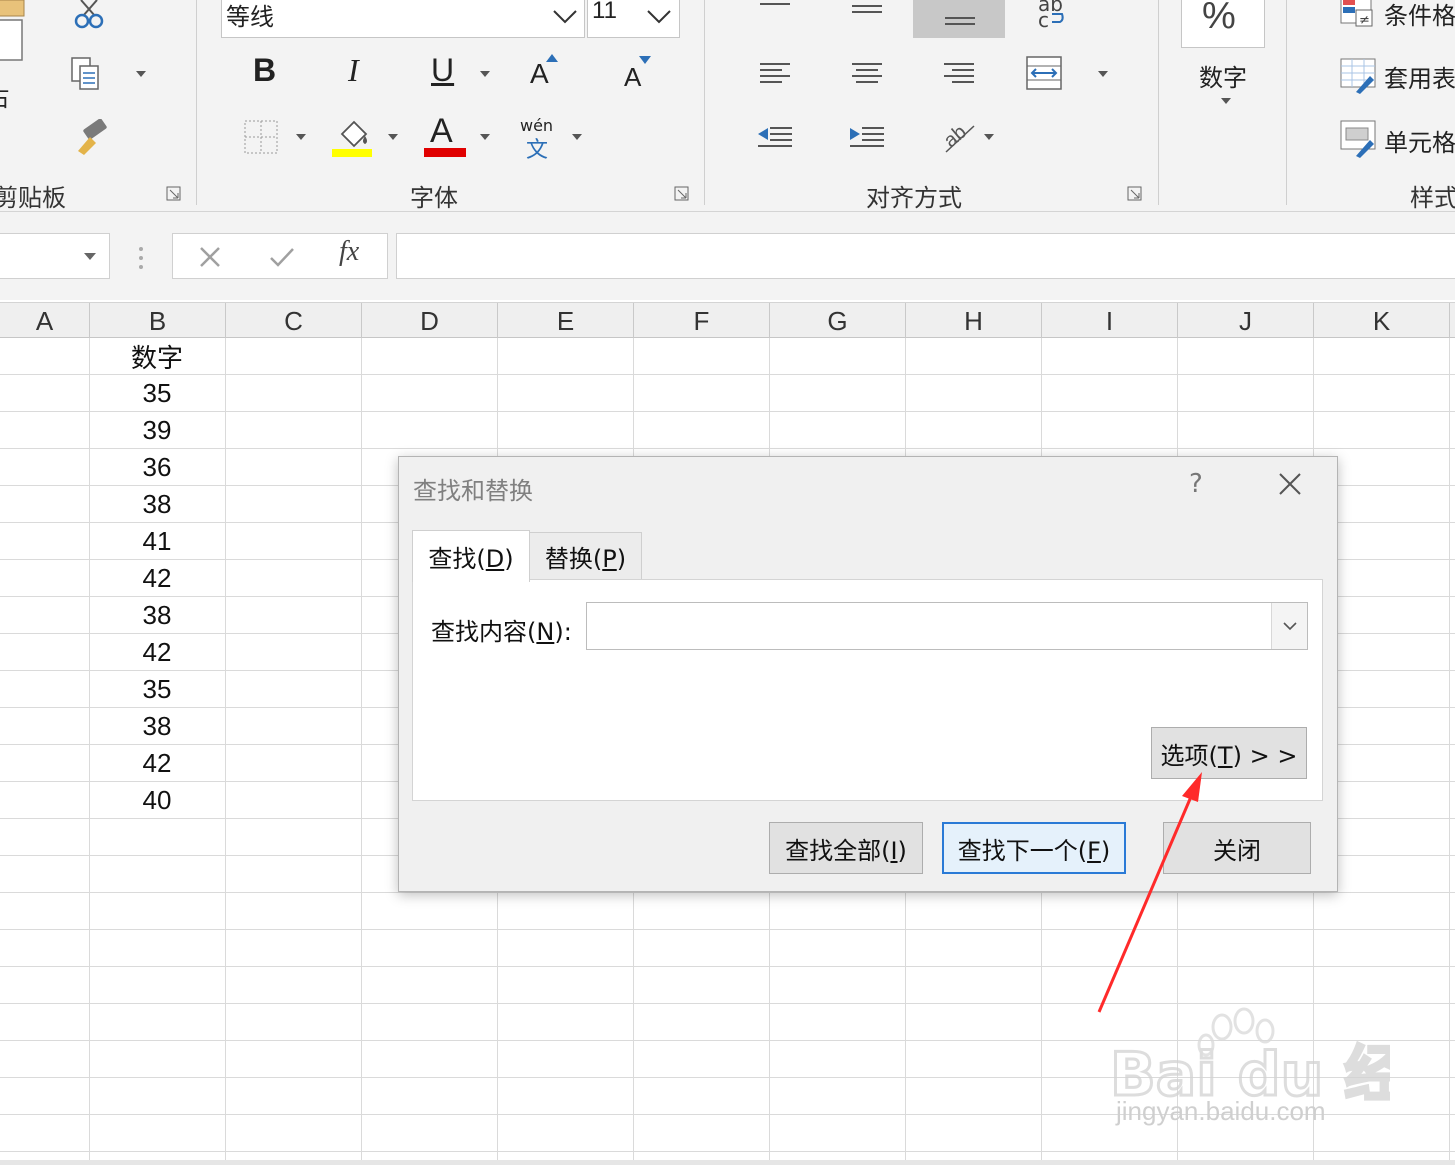 This screenshot has height=1165, width=1455. Describe the element at coordinates (586, 556) in the screenshot. I see `tab-replace: 替换(P)` at that location.